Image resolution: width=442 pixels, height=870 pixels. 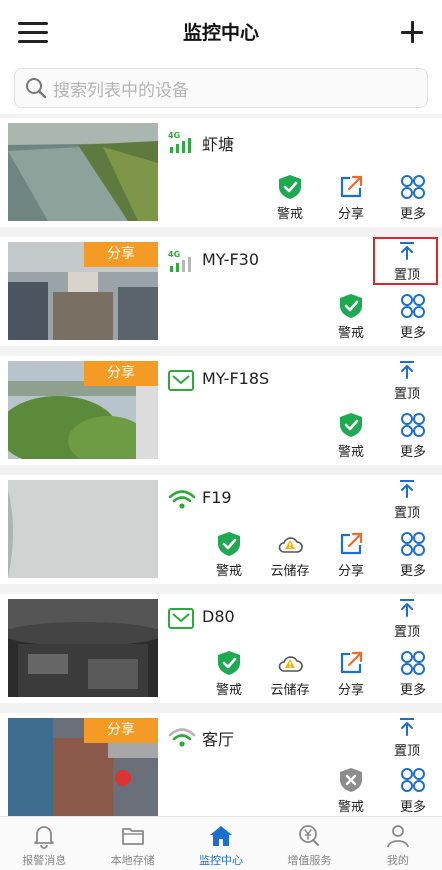 What do you see at coordinates (397, 836) in the screenshot?
I see `user-icon` at bounding box center [397, 836].